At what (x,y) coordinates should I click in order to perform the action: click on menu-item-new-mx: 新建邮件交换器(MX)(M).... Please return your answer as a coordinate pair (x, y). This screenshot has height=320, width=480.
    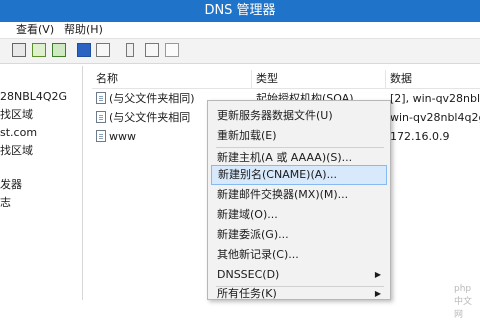
    Looking at the image, I should click on (299, 195).